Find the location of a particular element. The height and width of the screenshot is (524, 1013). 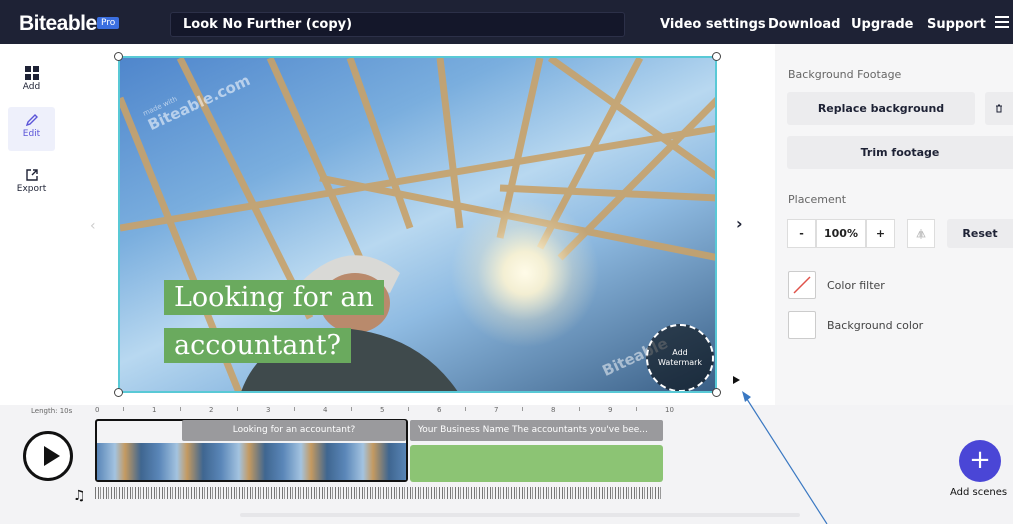

sidebar-item-label: Export is located at coordinates (31, 189).